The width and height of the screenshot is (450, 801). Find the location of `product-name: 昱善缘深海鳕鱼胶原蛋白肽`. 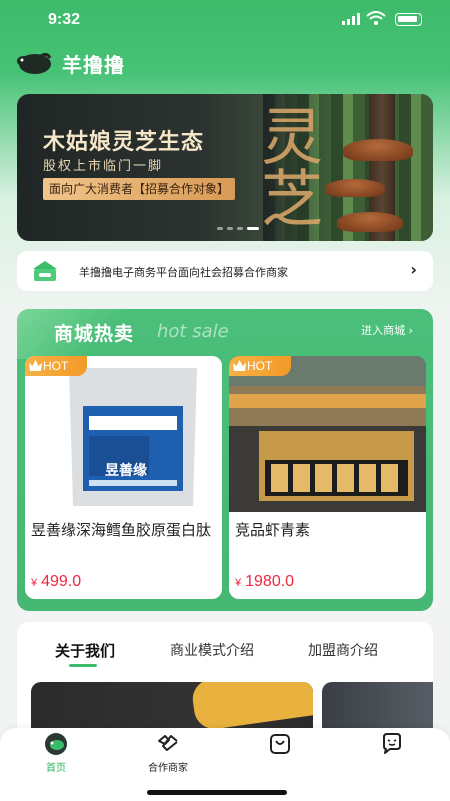

product-name: 昱善缘深海鳕鱼胶原蛋白肽 is located at coordinates (121, 530).